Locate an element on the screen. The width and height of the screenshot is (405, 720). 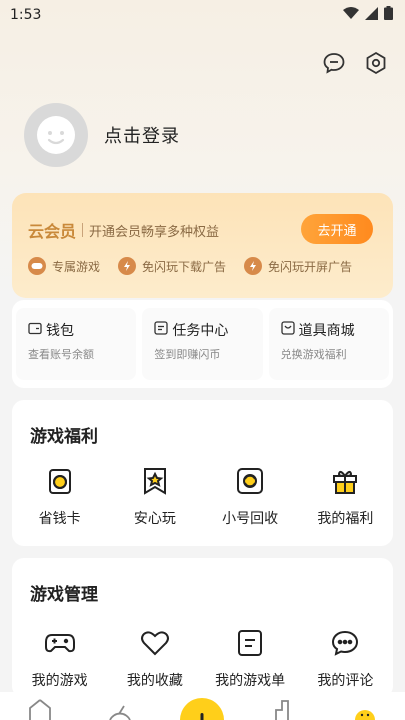
vip-divider is located at coordinates (83, 230).